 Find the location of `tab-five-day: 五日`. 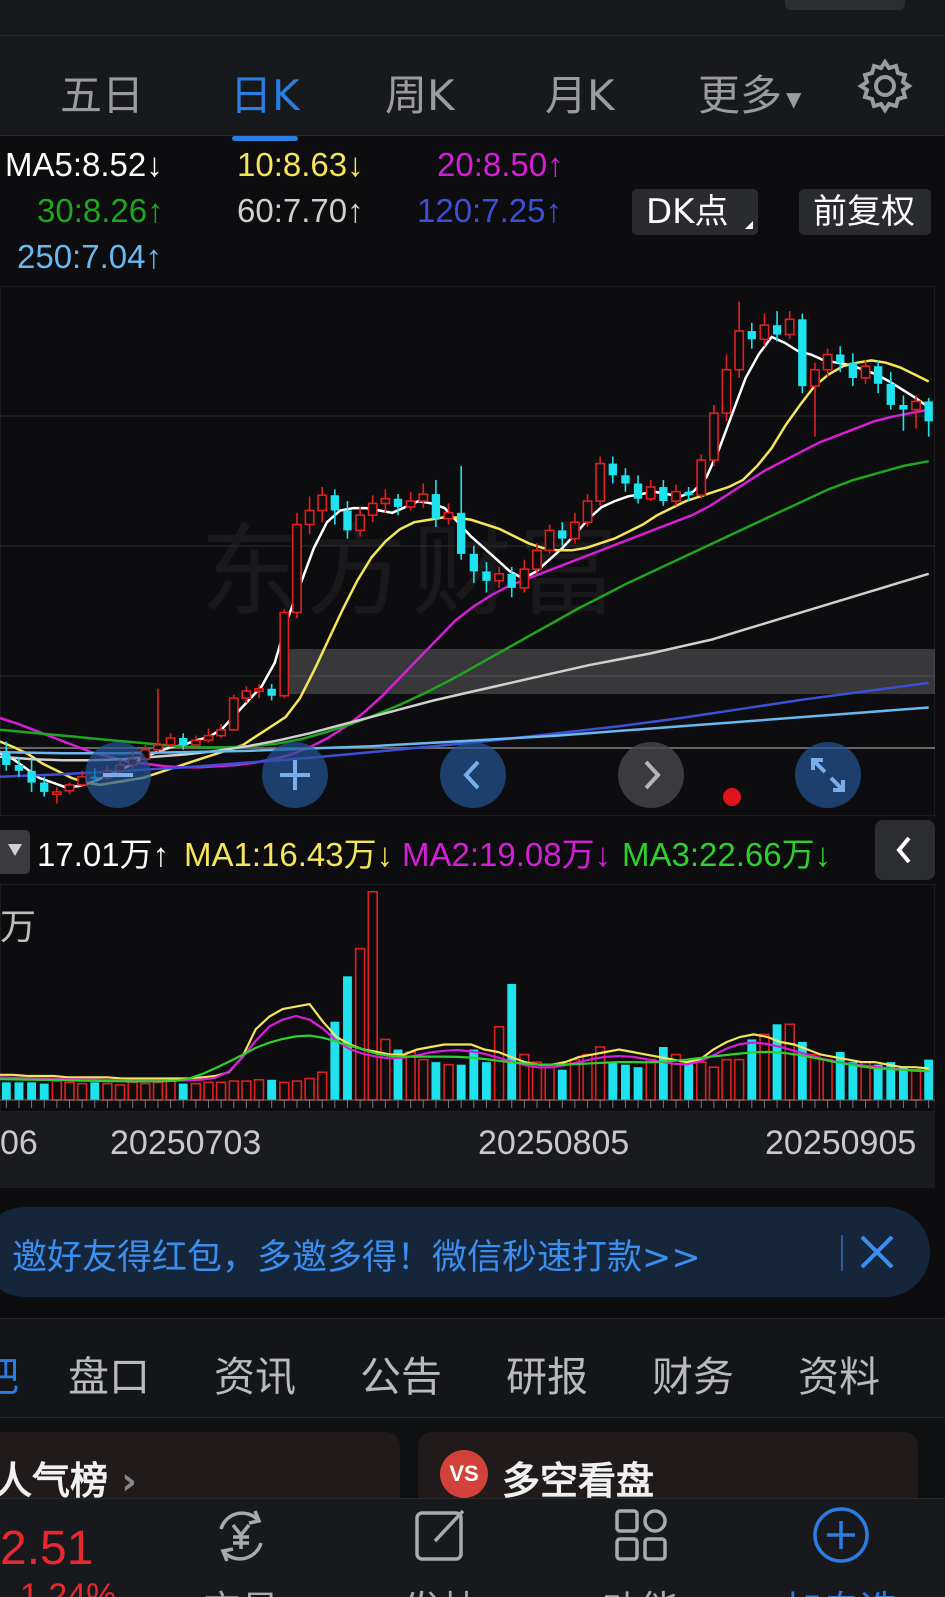

tab-five-day: 五日 is located at coordinates (102, 92).